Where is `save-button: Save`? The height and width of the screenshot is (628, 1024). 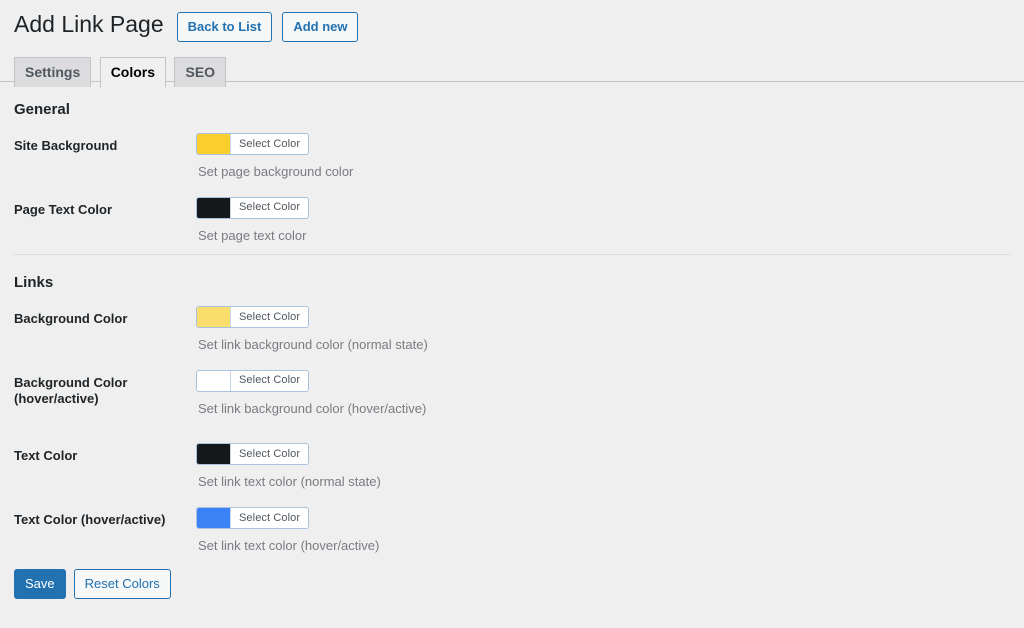
save-button: Save is located at coordinates (40, 584).